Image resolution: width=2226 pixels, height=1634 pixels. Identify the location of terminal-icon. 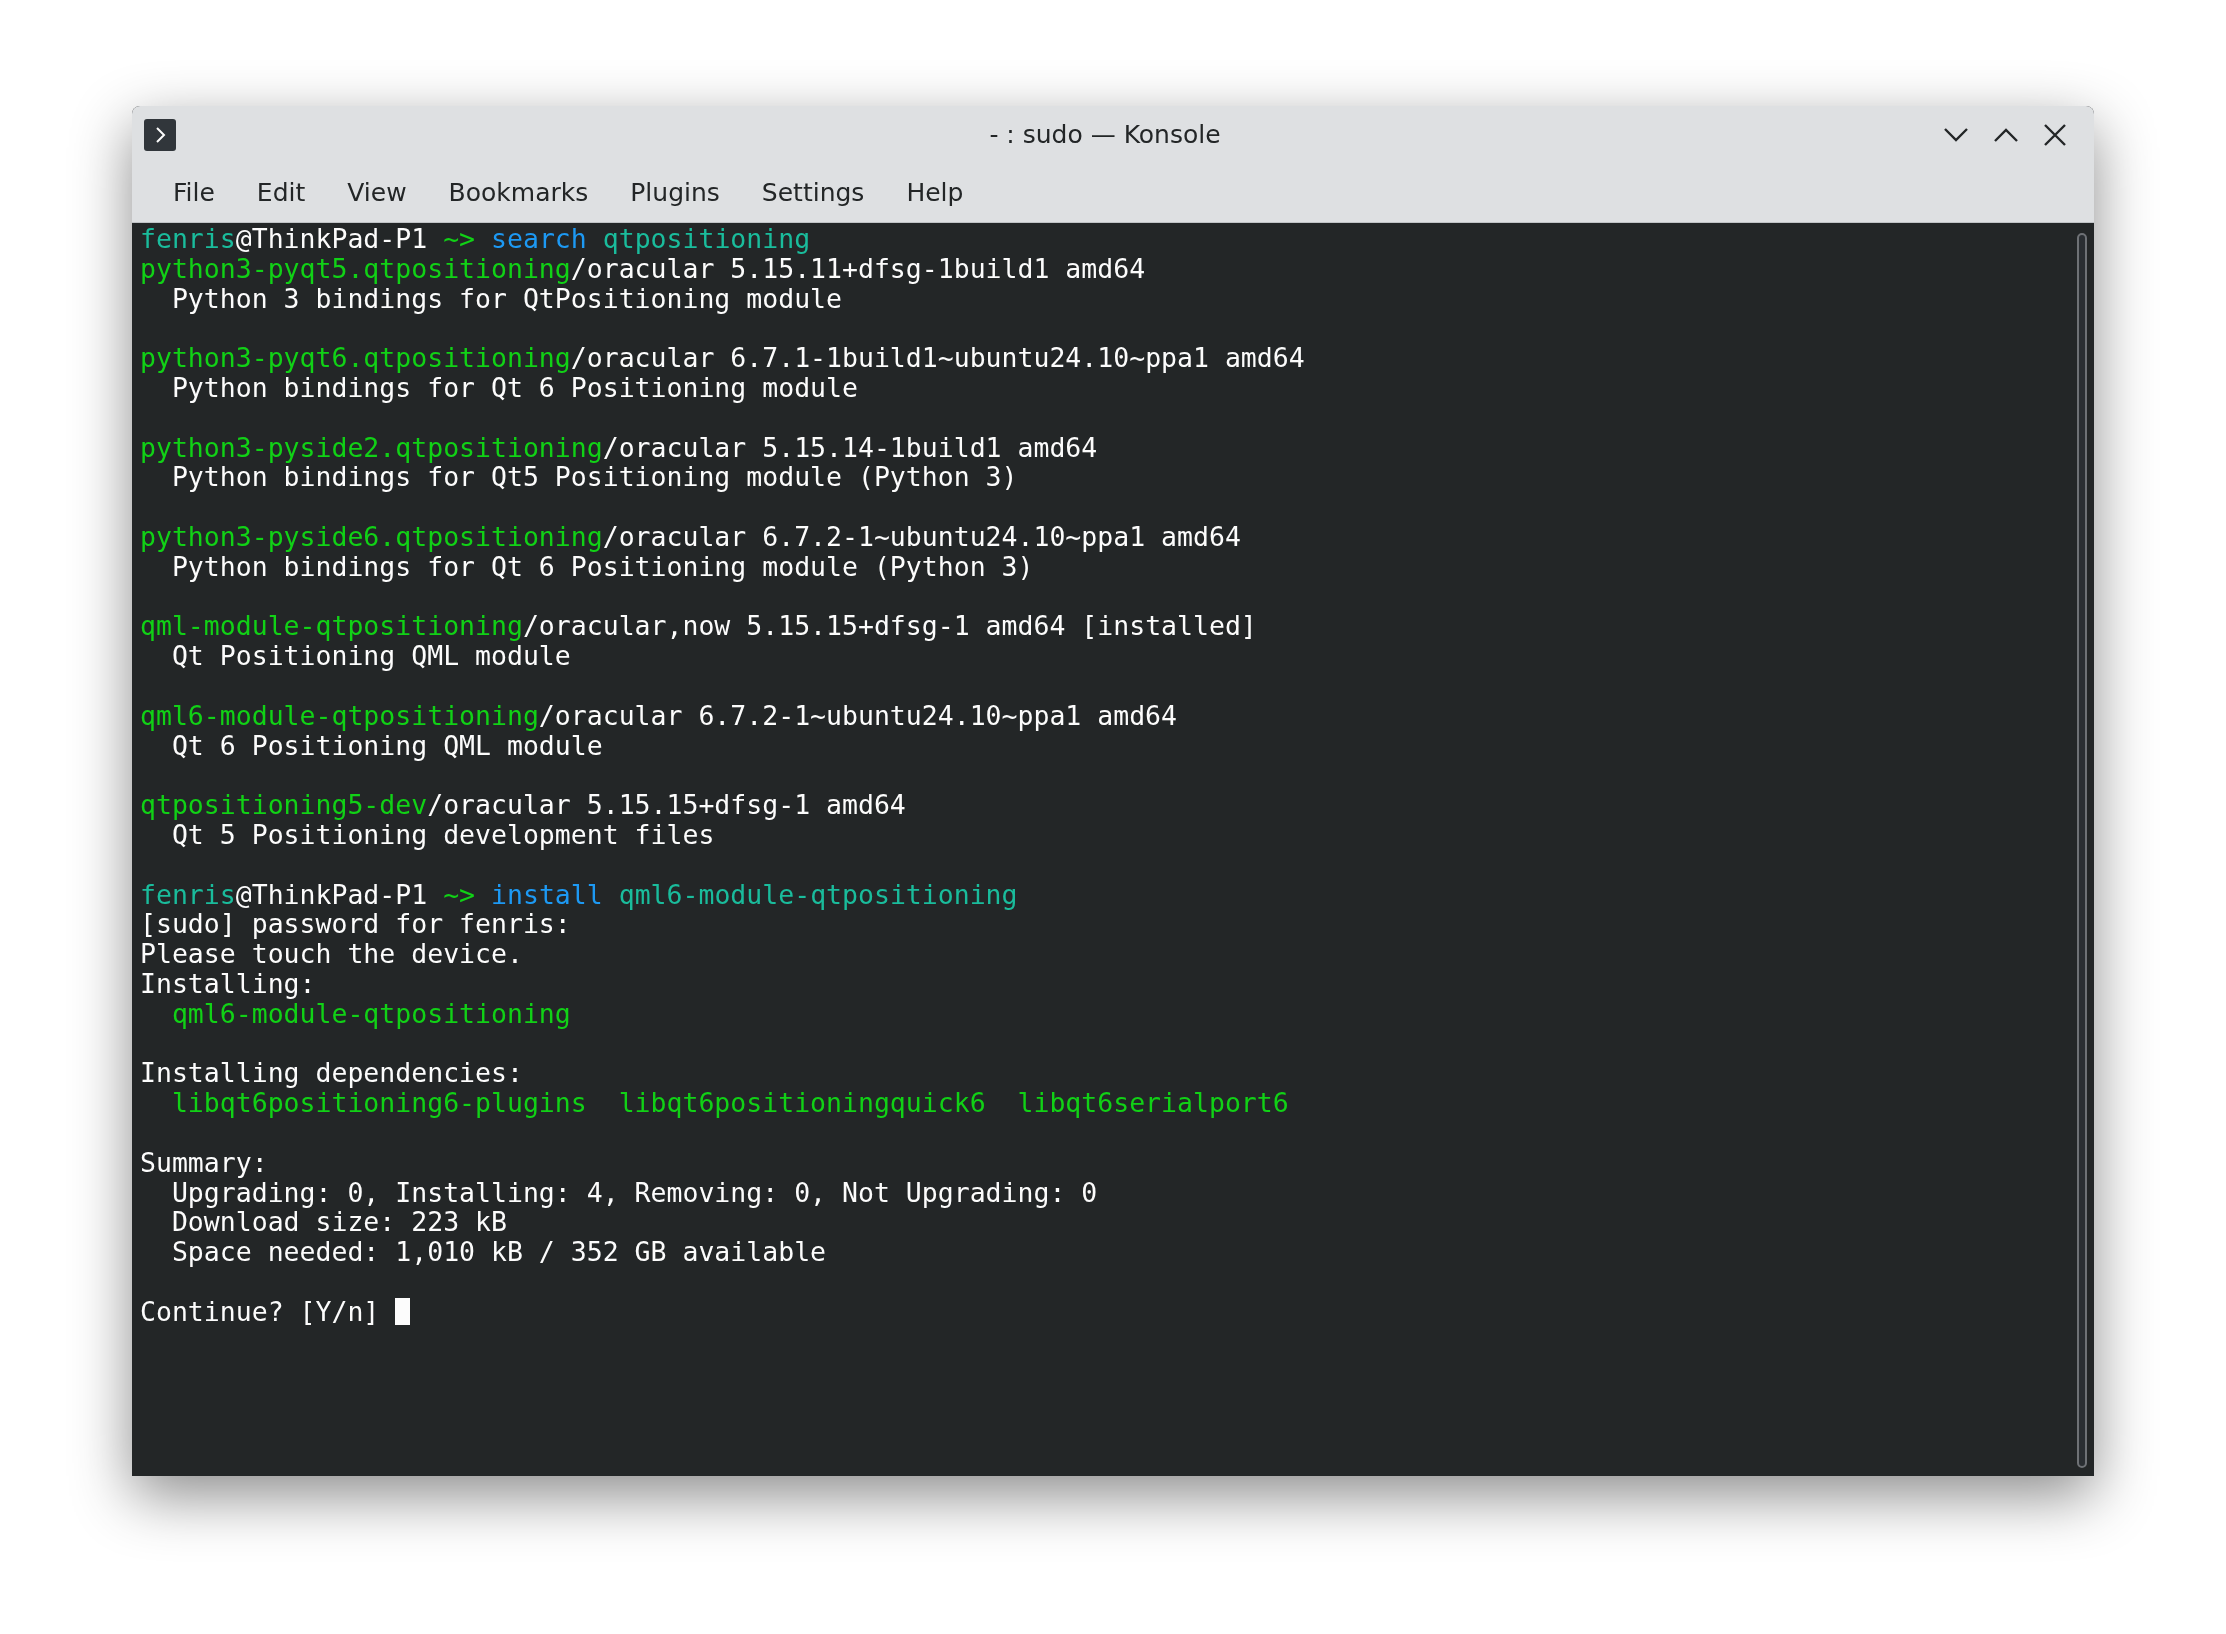
(160, 134).